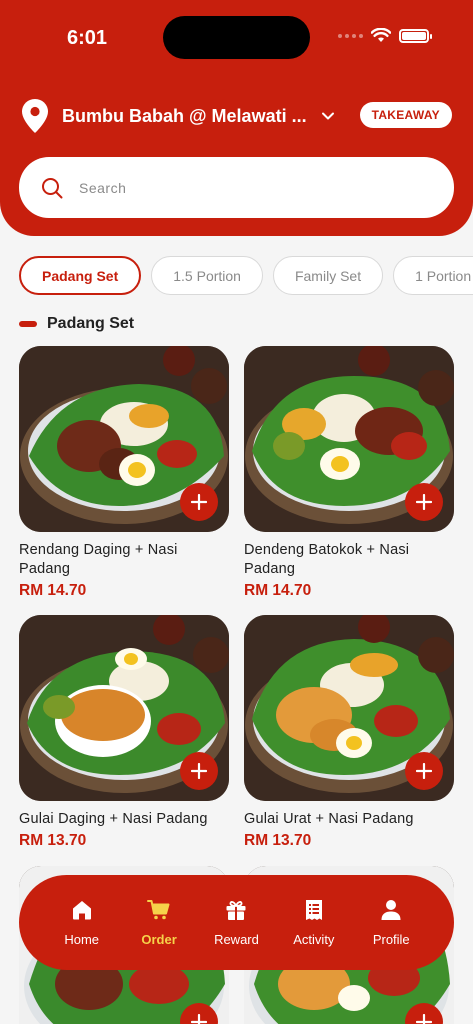 The image size is (473, 1024). What do you see at coordinates (327, 559) in the screenshot?
I see `product-name: Dendeng Batokok + Nasi Padang` at bounding box center [327, 559].